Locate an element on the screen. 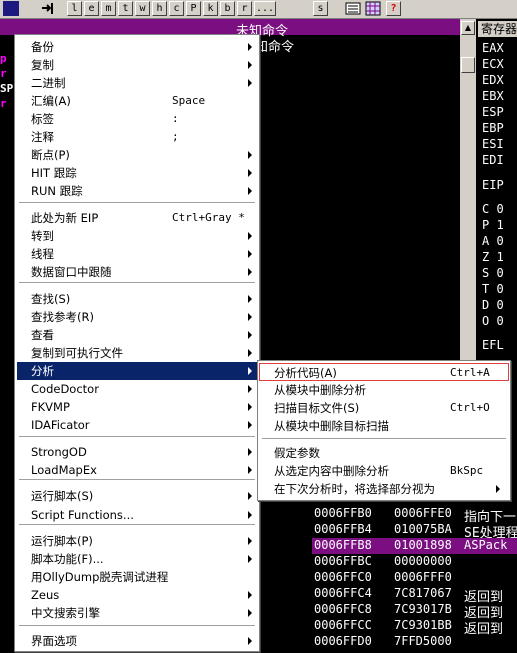 The image size is (517, 653). toolbar-button-s: s is located at coordinates (320, 8).